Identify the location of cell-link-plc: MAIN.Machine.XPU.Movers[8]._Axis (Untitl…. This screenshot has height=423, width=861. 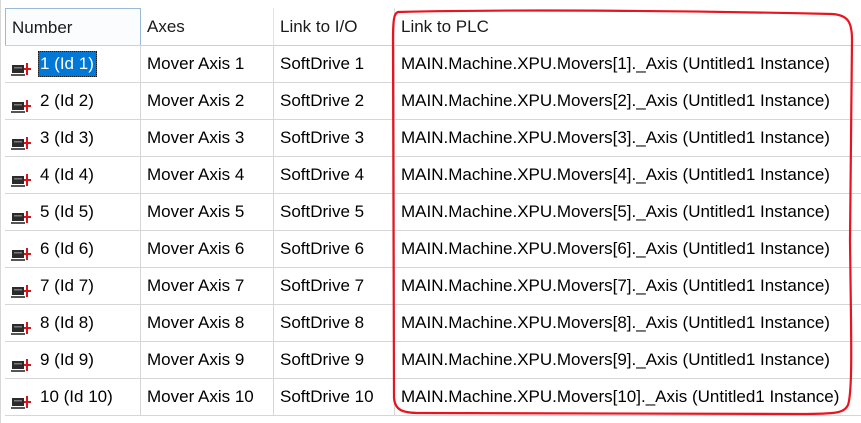
(628, 322).